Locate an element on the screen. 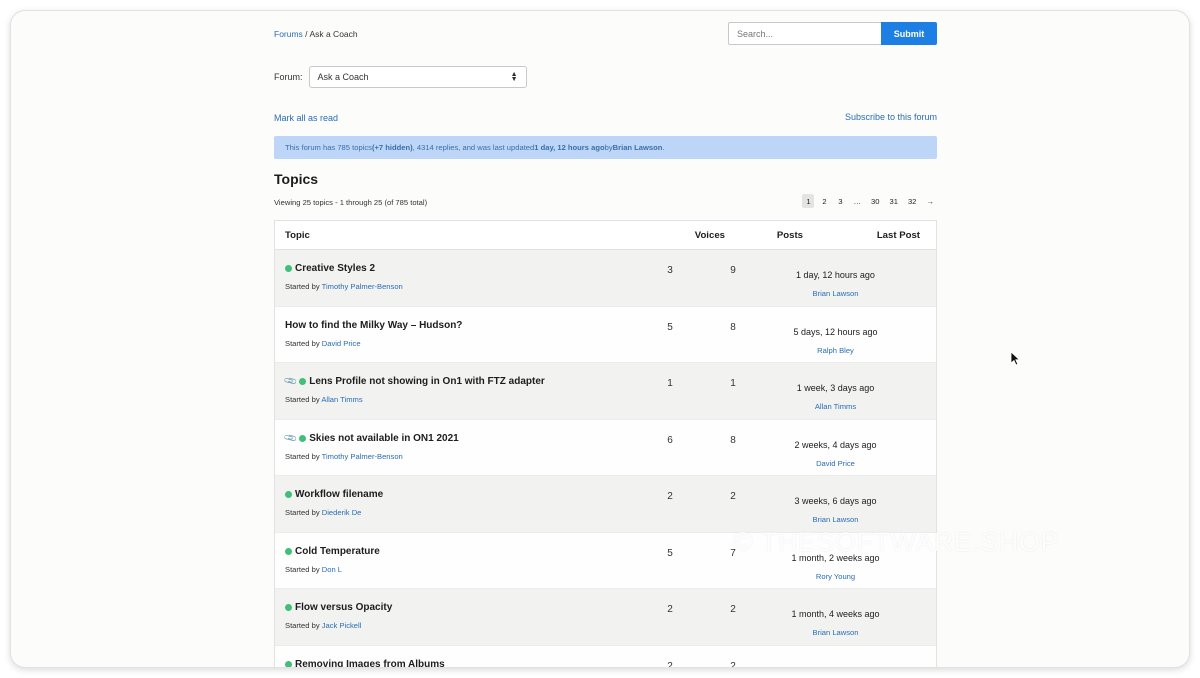 This screenshot has width=1200, height=678. pagination: 1 2 3 … 30 31 32 → is located at coordinates (867, 201).